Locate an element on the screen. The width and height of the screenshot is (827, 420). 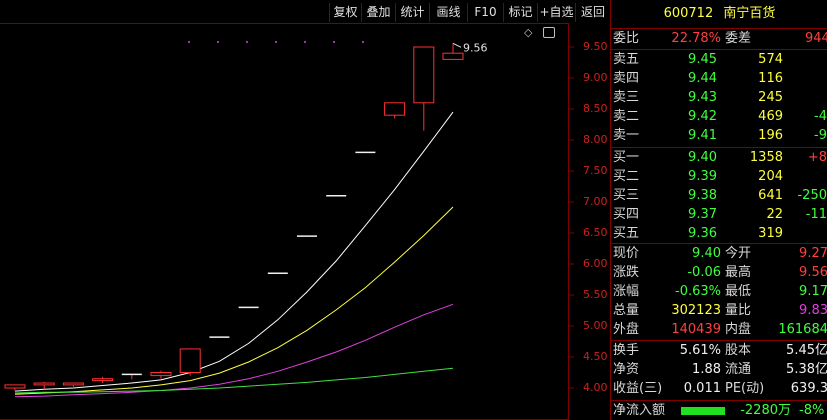
buy-row-5: 买五 9.36 319 is located at coordinates (719, 234).